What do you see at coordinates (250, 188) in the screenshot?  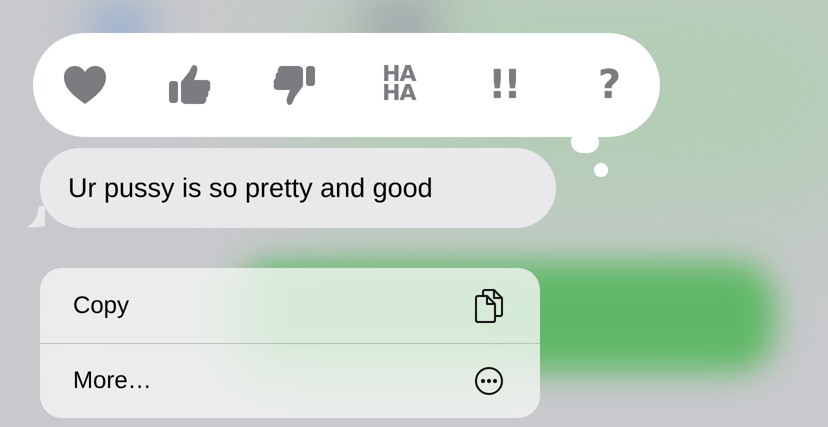 I see `message-text: Ur pussy is so pretty and good` at bounding box center [250, 188].